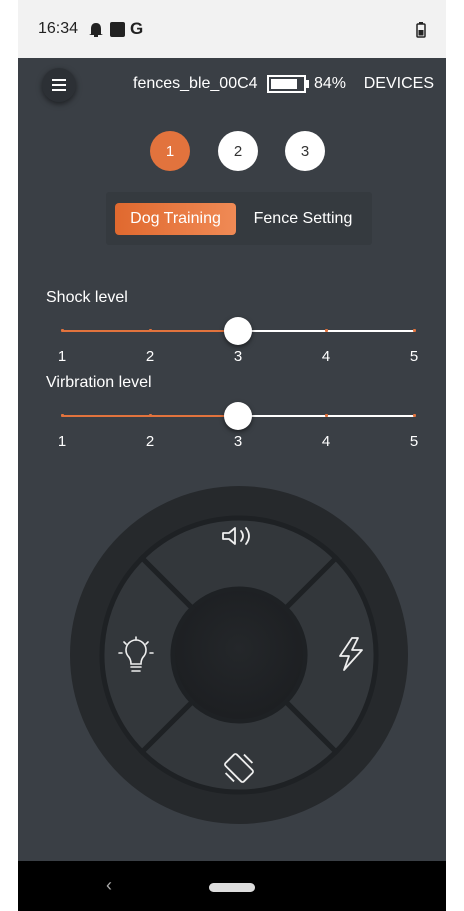  What do you see at coordinates (303, 219) in the screenshot?
I see `tab-fence-setting: Fence Setting` at bounding box center [303, 219].